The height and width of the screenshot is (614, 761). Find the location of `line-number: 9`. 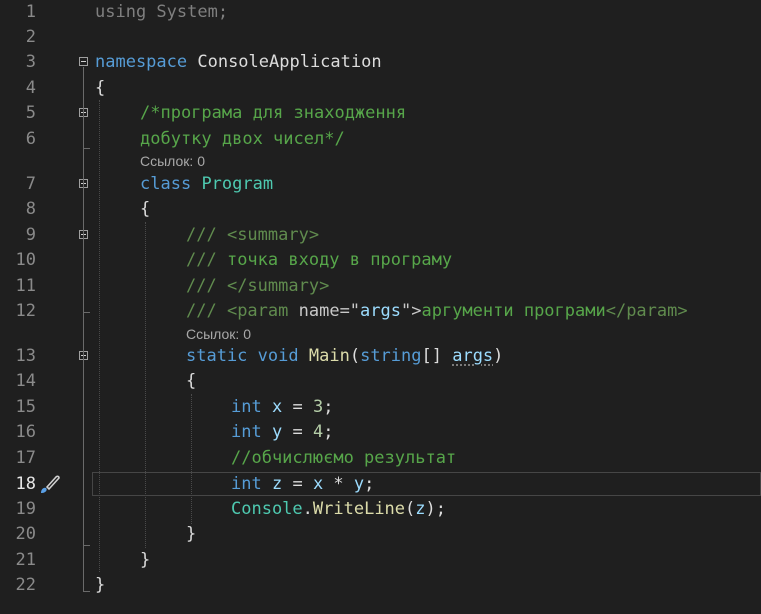

line-number: 9 is located at coordinates (30, 235).